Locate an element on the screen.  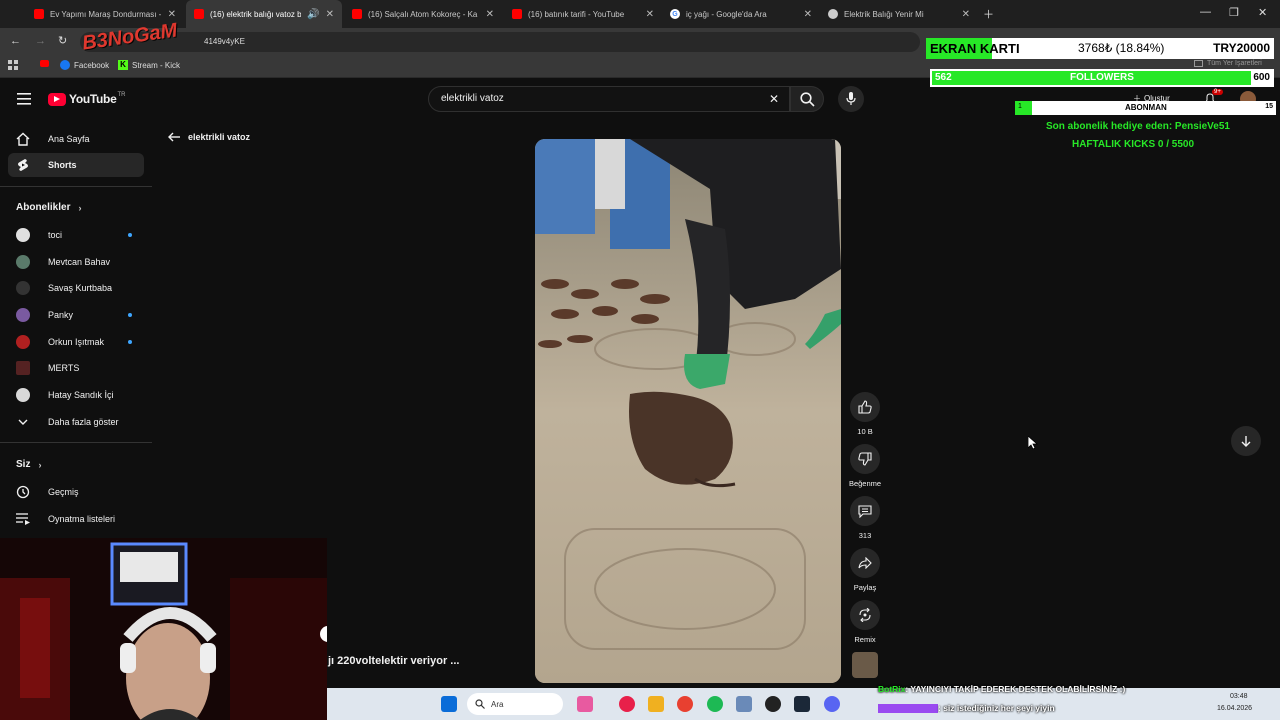
playlist-icon is located at coordinates (23, 519).